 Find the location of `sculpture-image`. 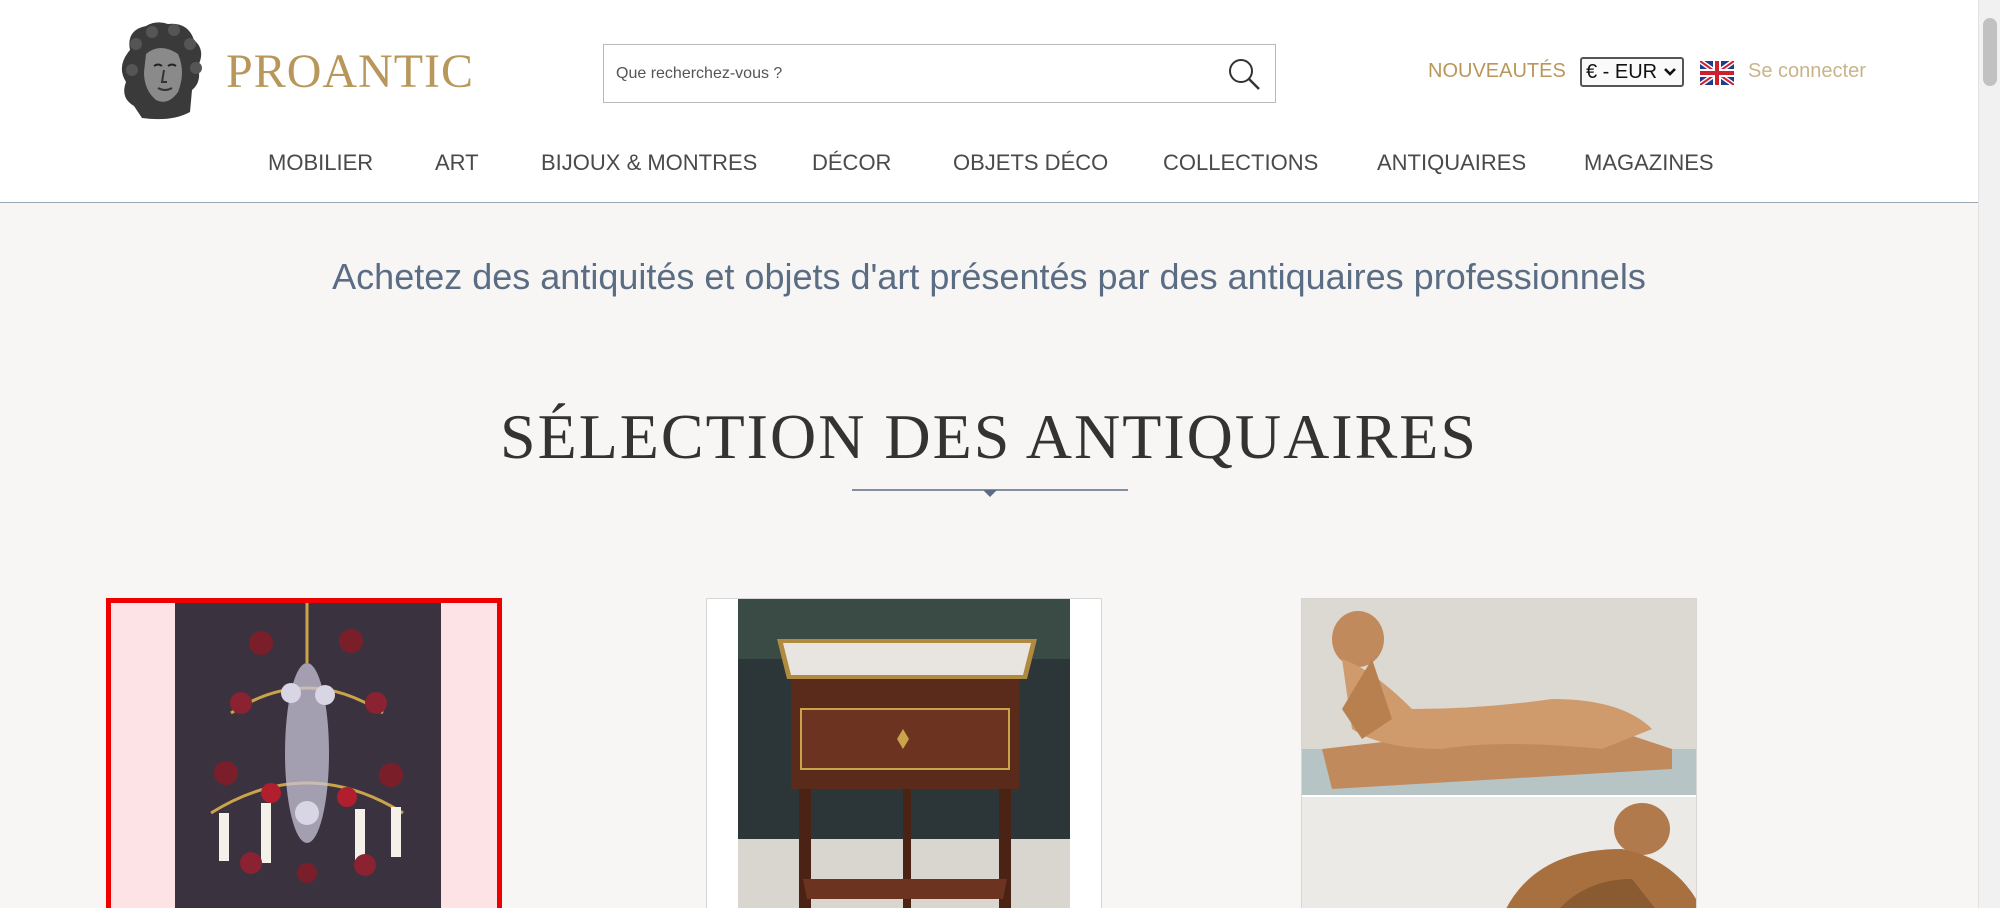

sculpture-image is located at coordinates (1499, 753).